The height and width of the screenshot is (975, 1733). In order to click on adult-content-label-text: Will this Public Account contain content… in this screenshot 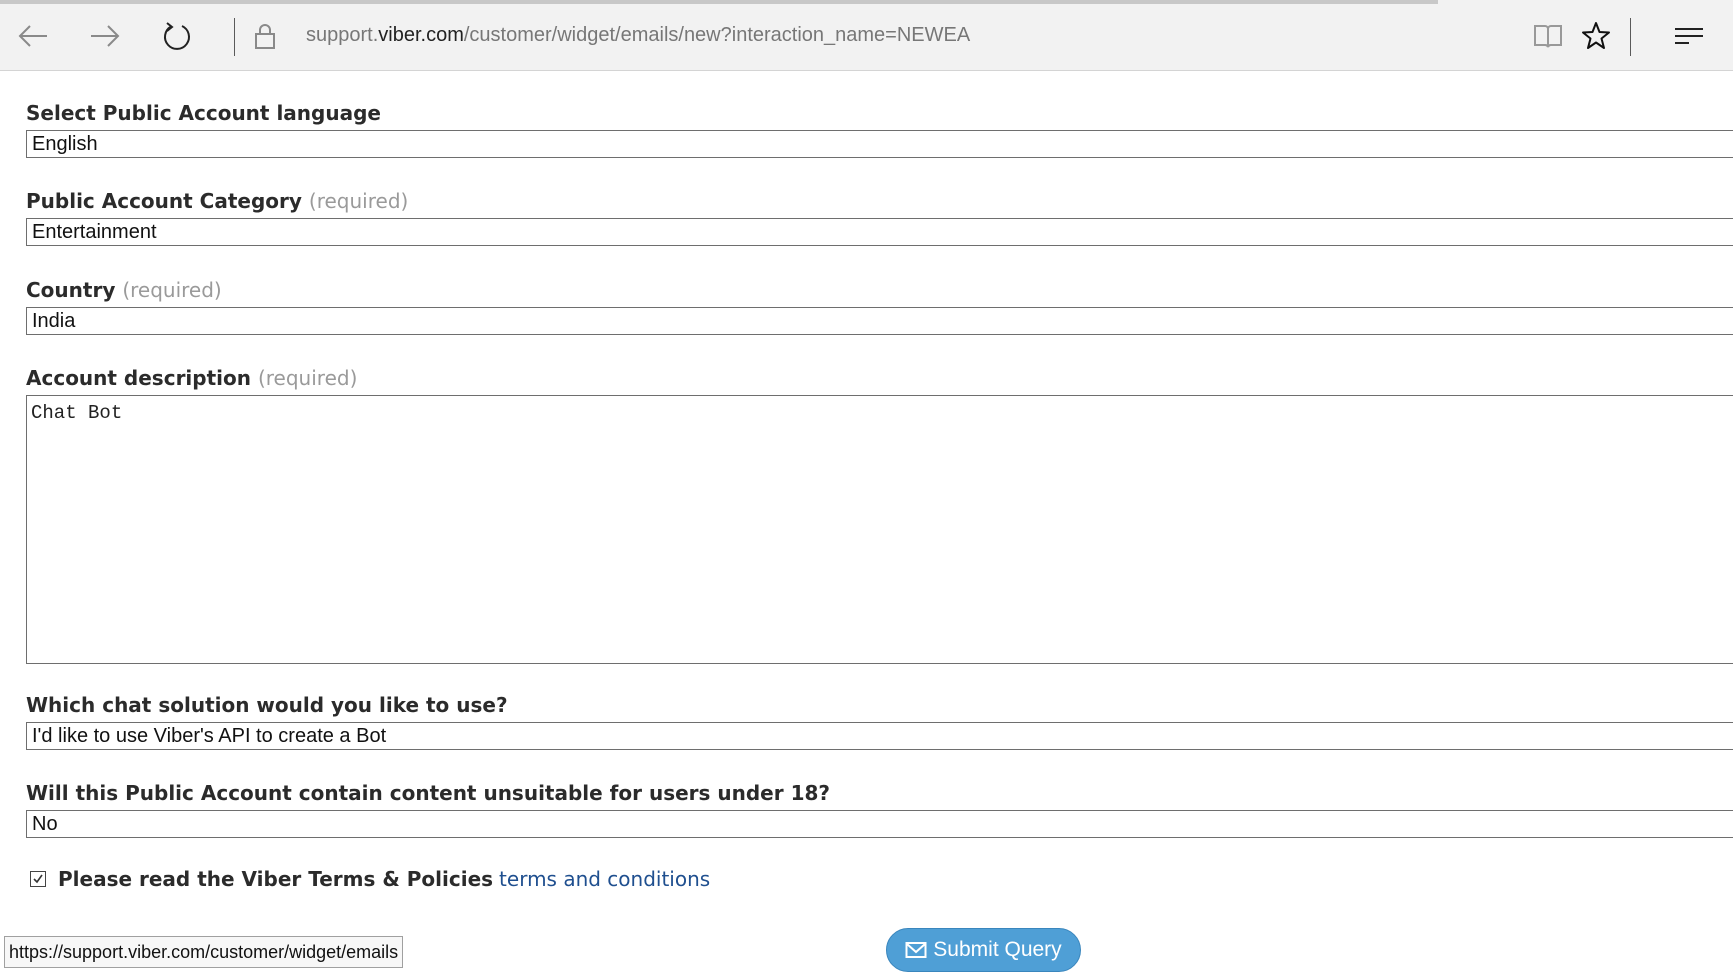, I will do `click(428, 793)`.